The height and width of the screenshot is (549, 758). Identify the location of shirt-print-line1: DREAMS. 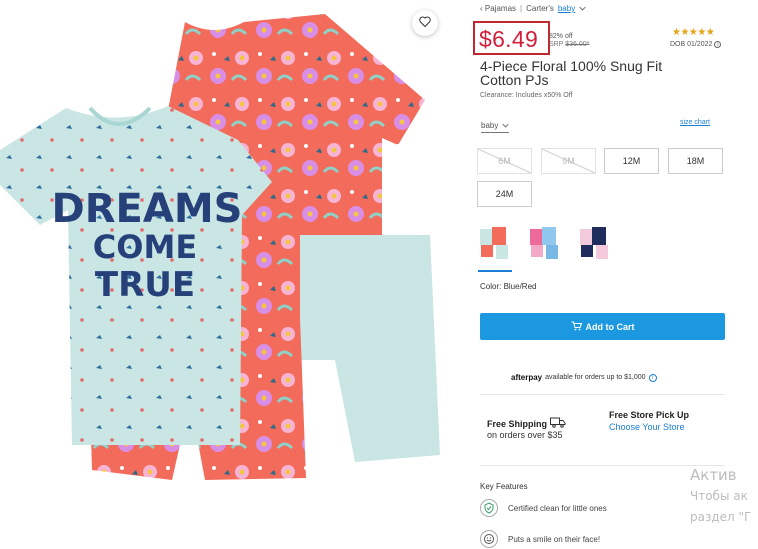
(147, 209).